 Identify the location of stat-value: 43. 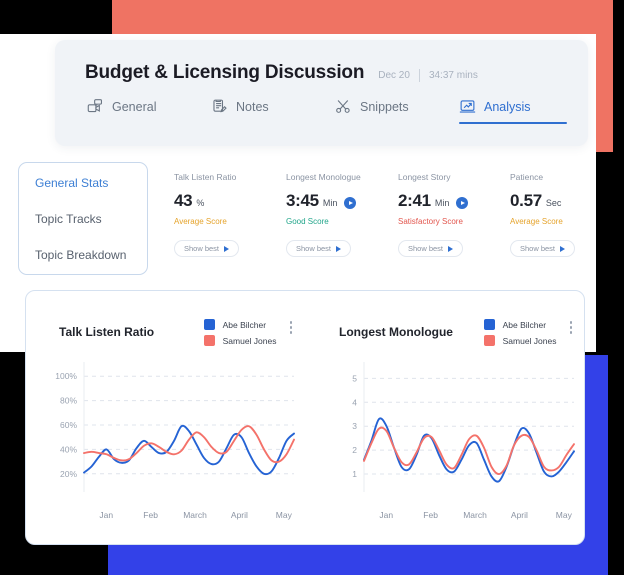
(183, 200).